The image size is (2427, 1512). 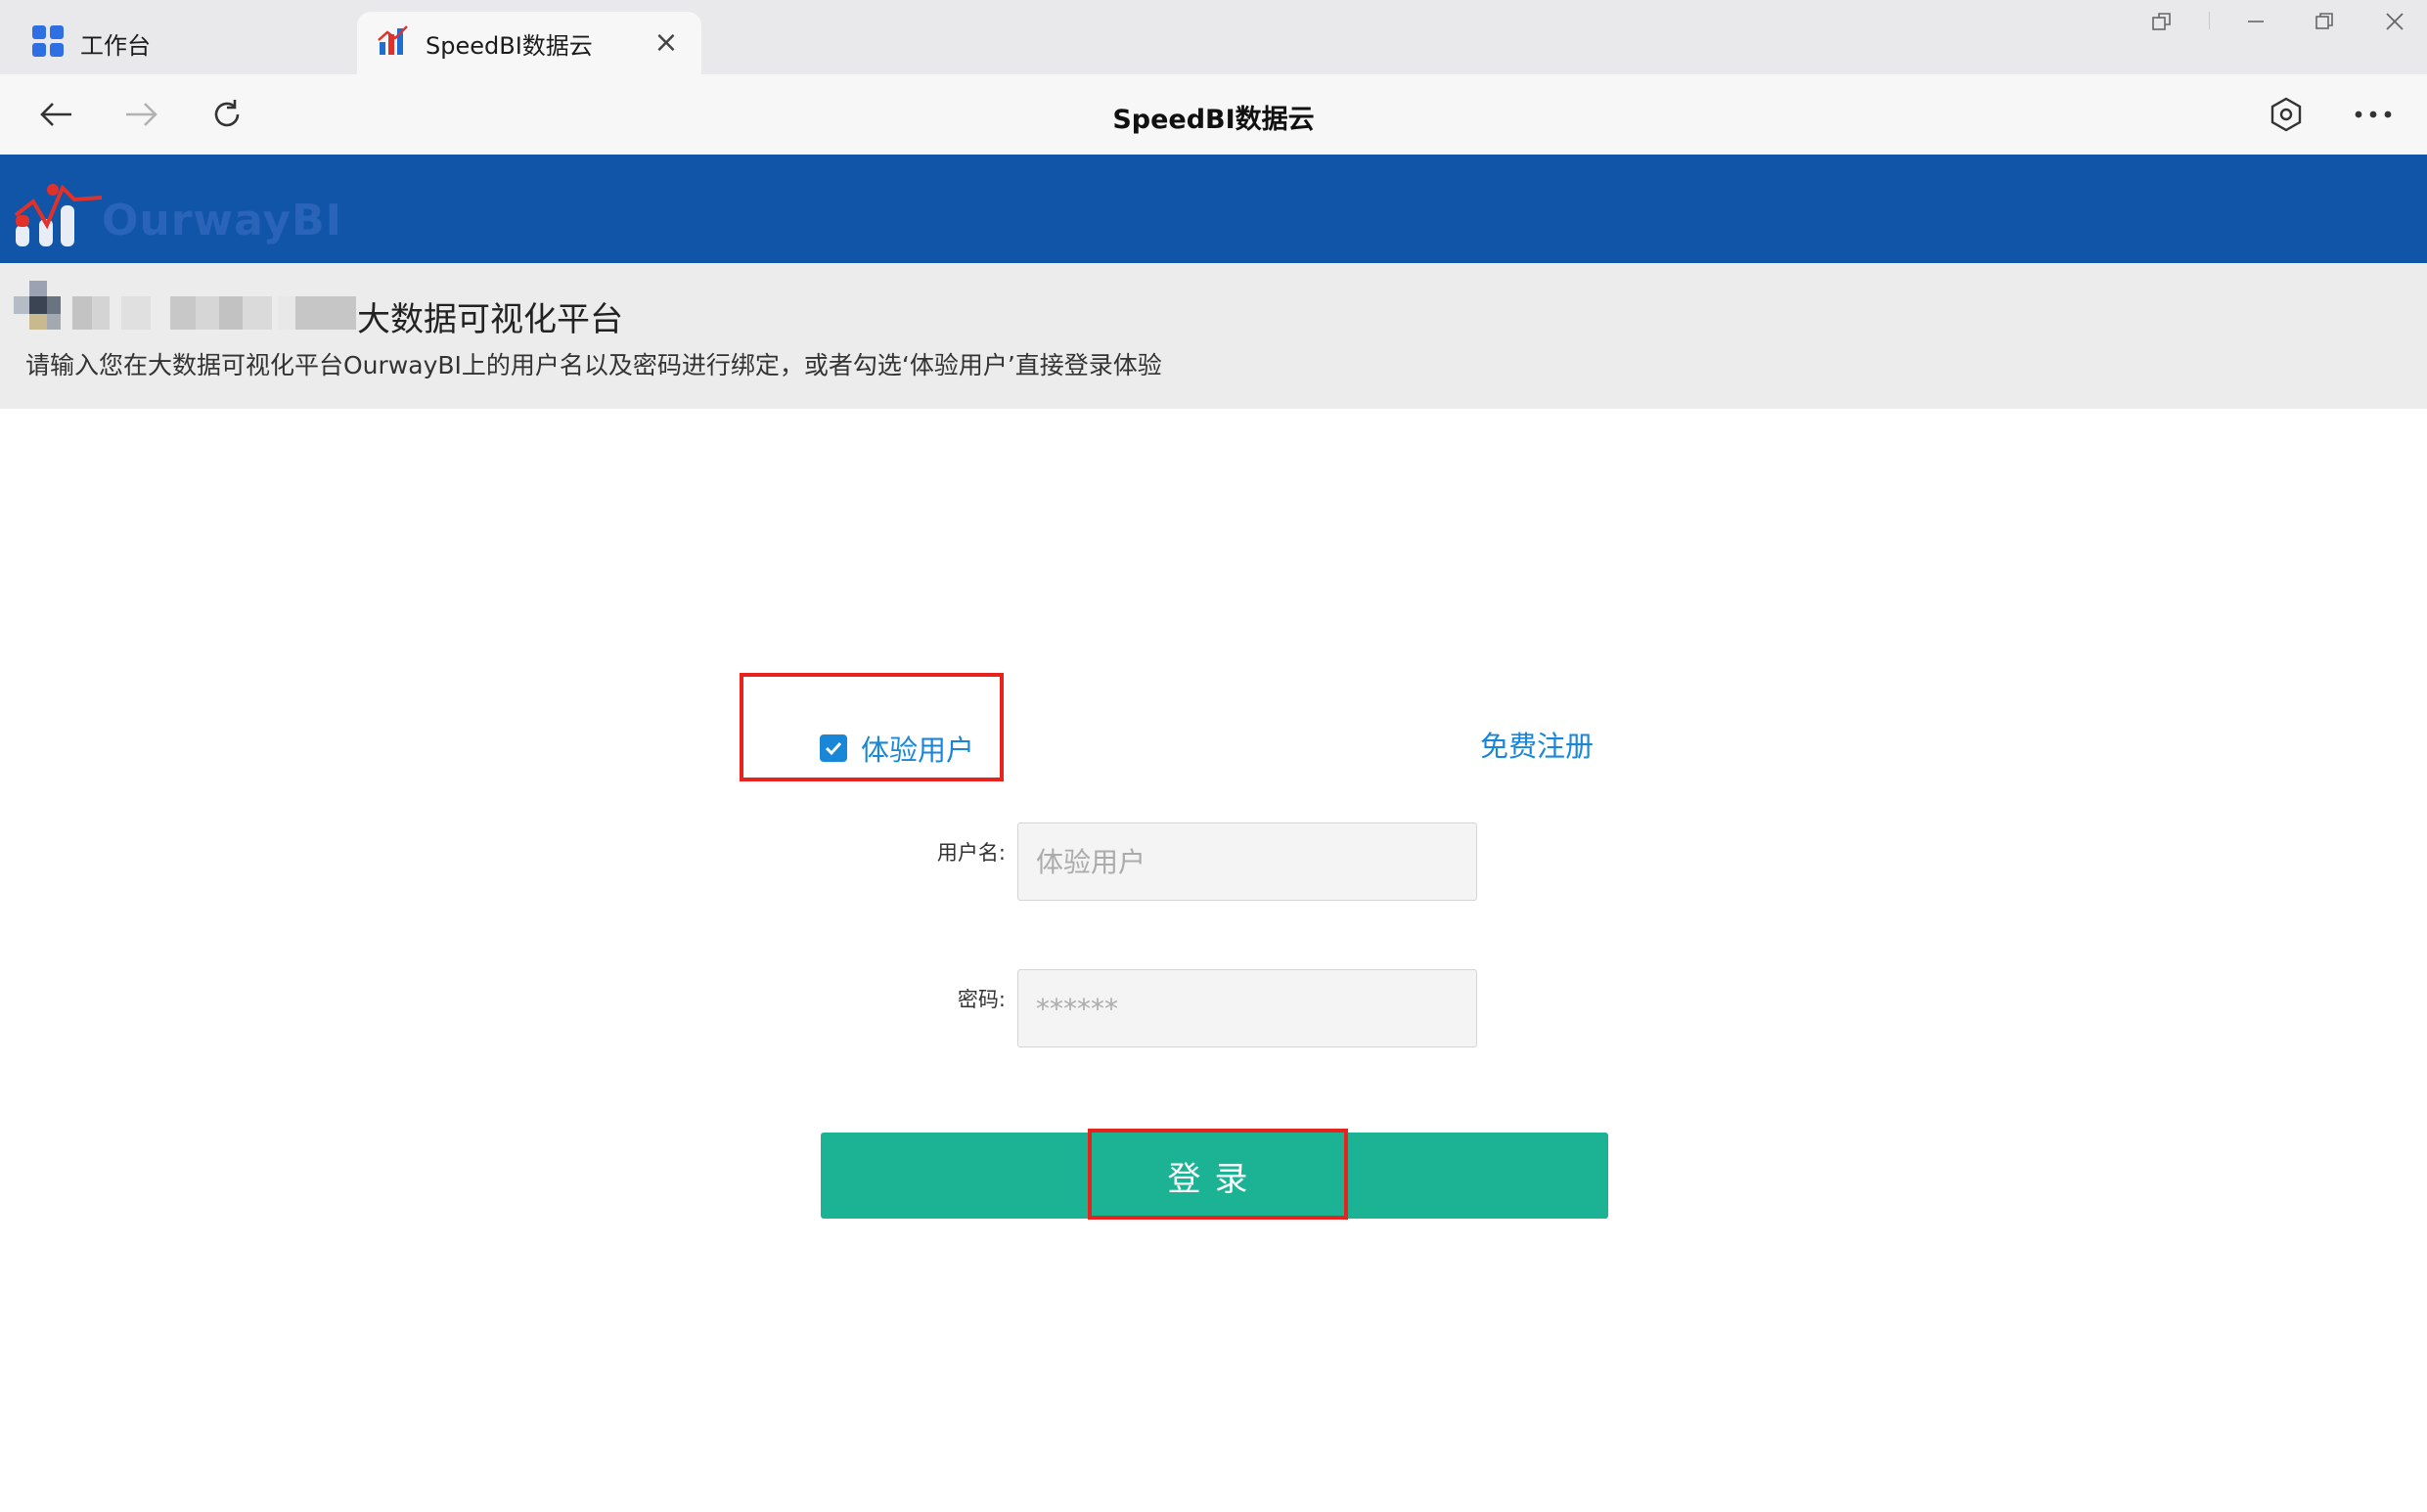 What do you see at coordinates (222, 221) in the screenshot?
I see `logo-text: OurwayBI` at bounding box center [222, 221].